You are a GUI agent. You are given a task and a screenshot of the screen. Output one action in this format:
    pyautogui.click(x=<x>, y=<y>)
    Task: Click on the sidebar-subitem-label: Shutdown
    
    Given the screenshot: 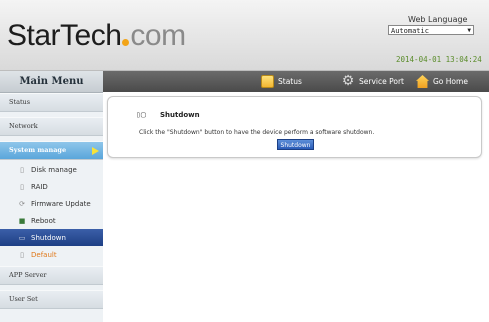 What is the action you would take?
    pyautogui.click(x=48, y=237)
    